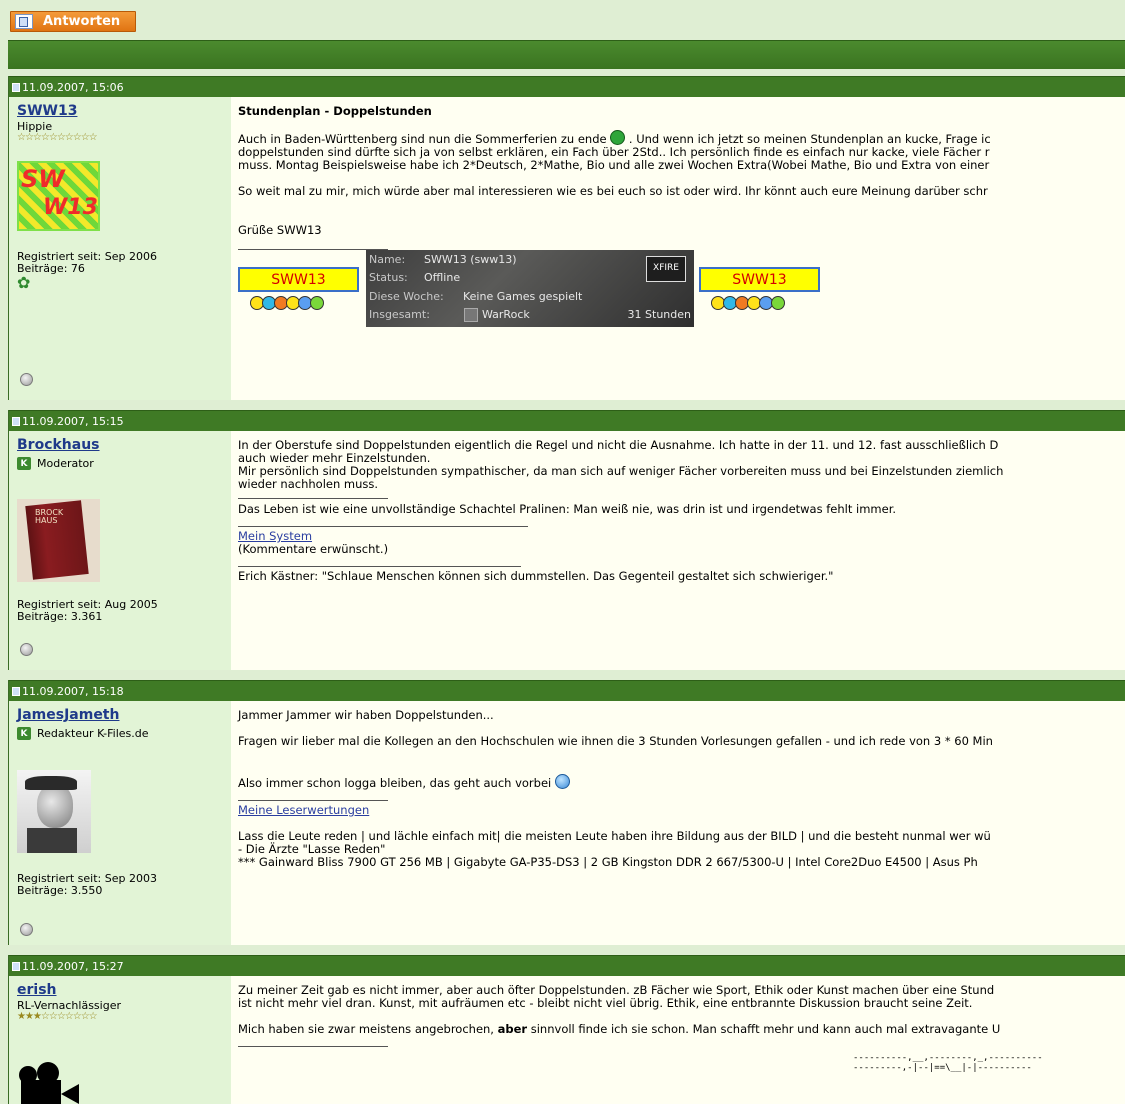  I want to click on reader-ratings-link: Meine Leserwertungen, so click(303, 810).